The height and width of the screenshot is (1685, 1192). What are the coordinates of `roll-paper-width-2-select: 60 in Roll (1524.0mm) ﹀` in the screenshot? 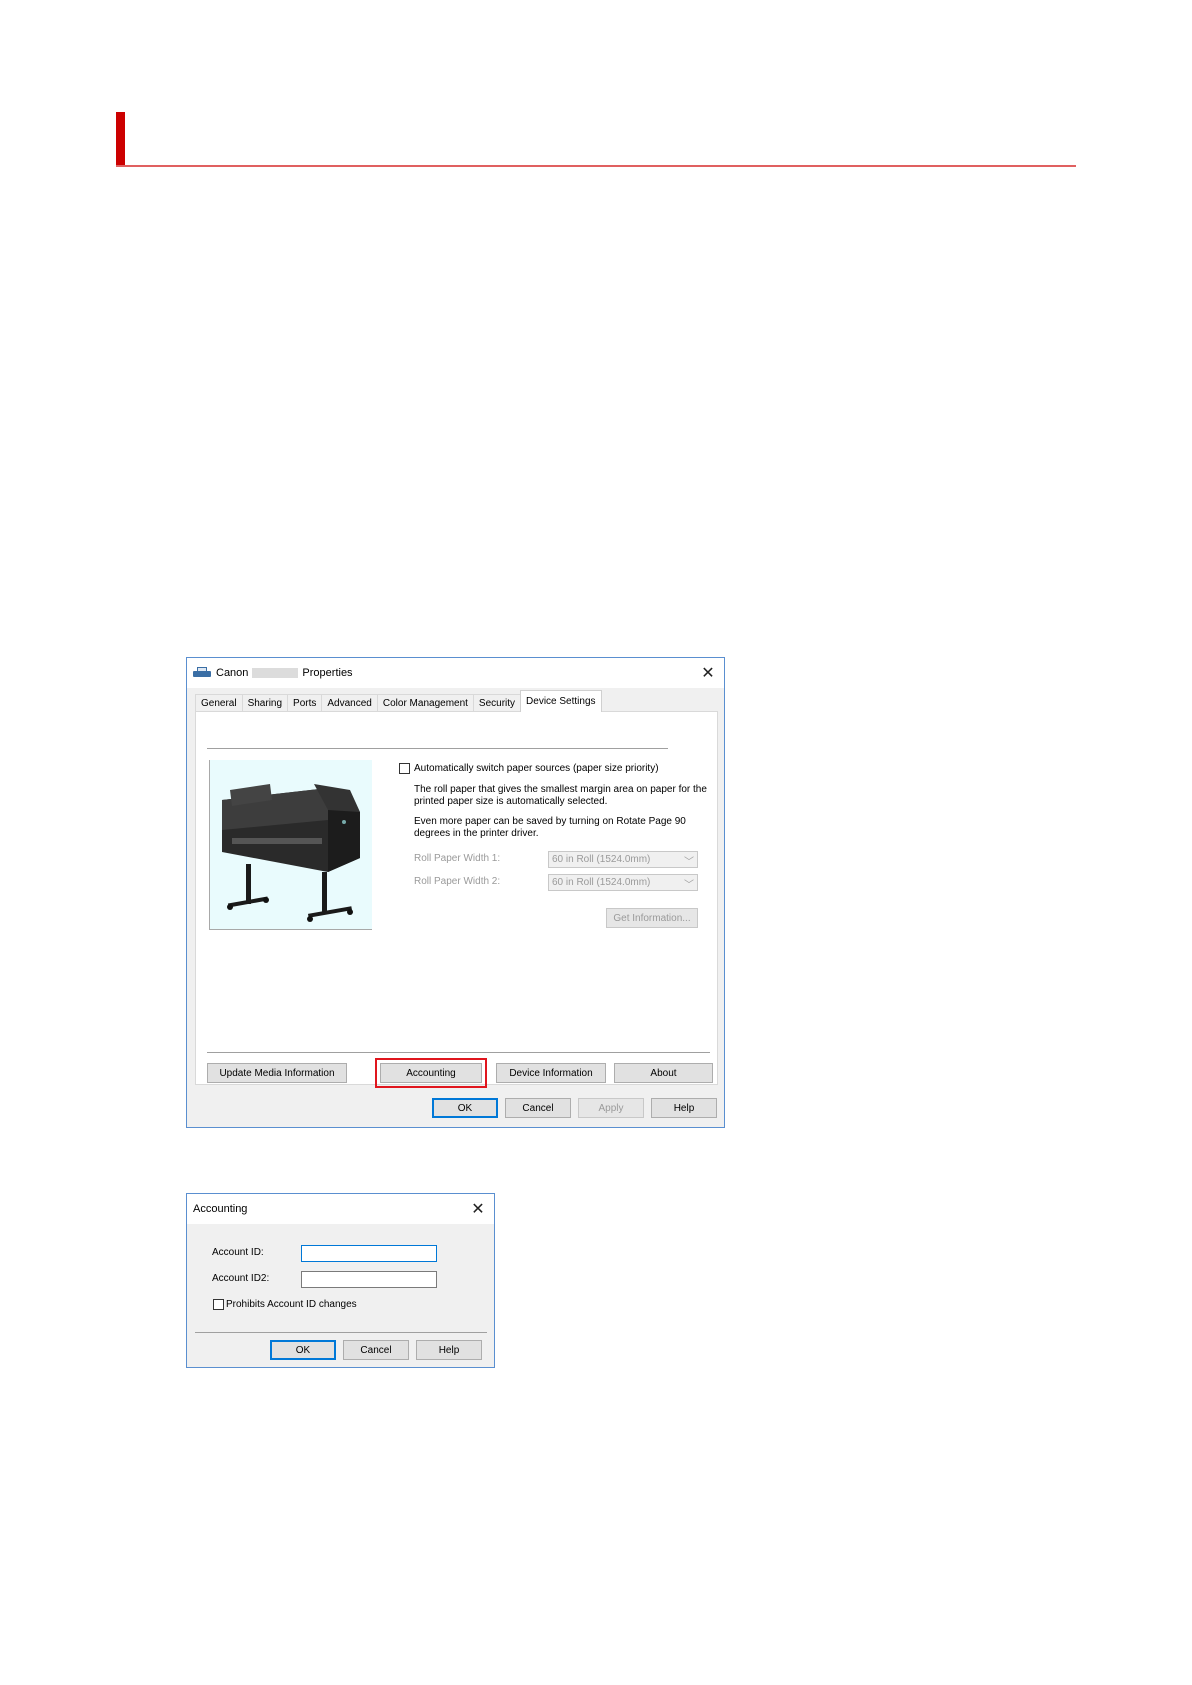 It's located at (623, 882).